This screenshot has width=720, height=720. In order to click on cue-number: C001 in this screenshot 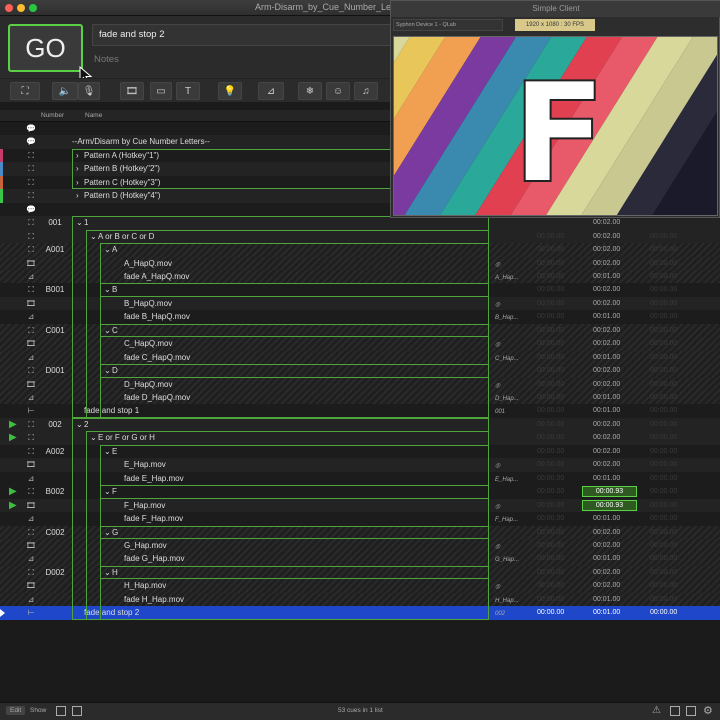, I will do `click(55, 331)`.